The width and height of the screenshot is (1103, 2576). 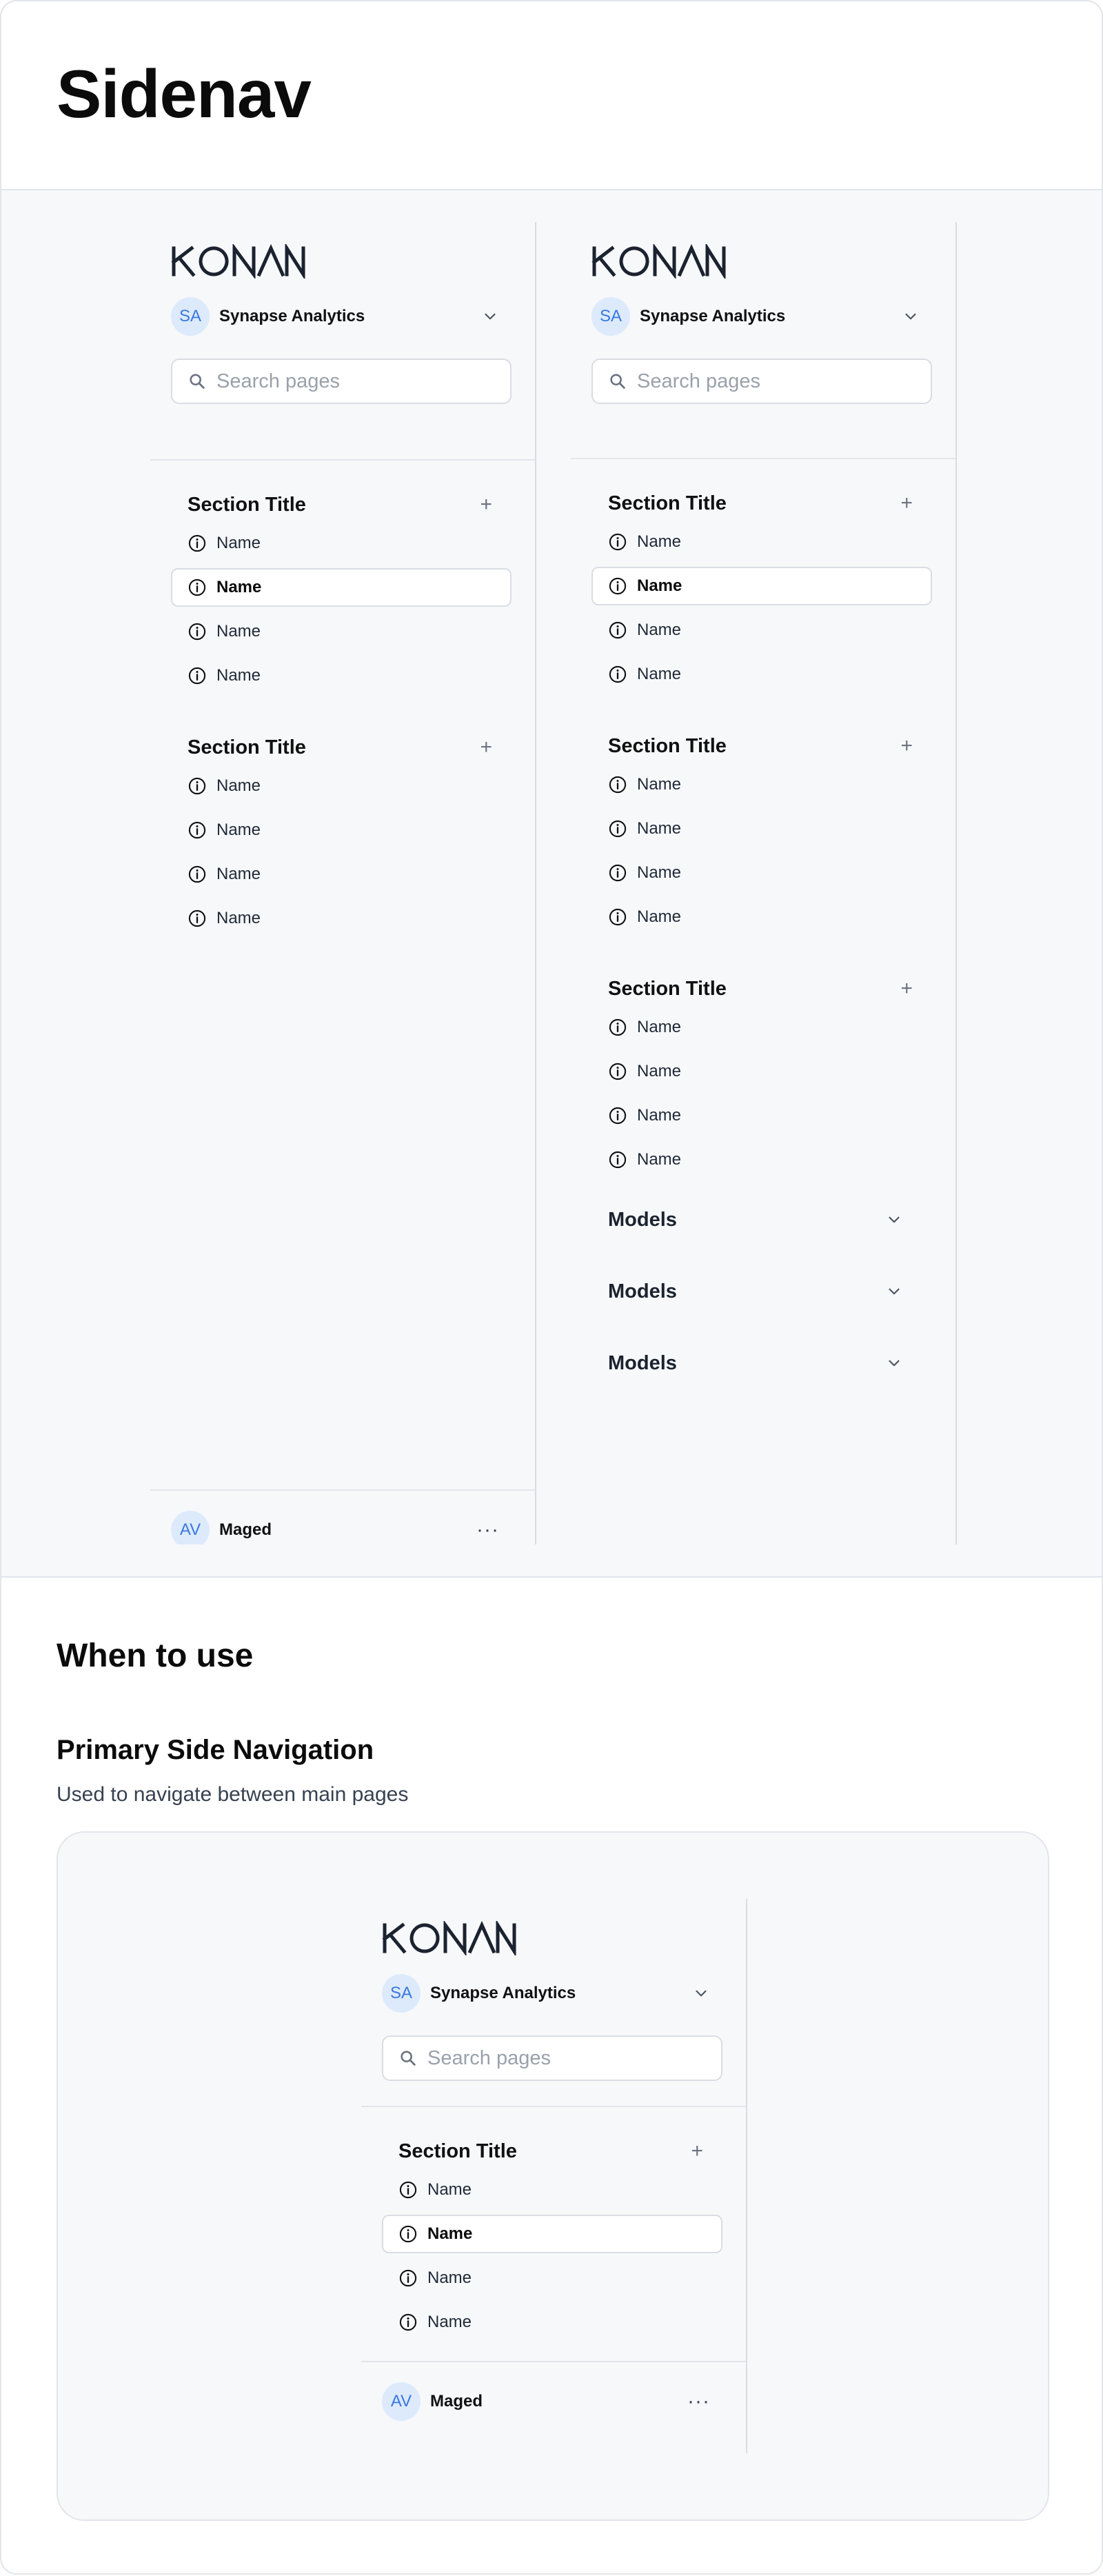 What do you see at coordinates (642, 1219) in the screenshot?
I see `group-label: Models` at bounding box center [642, 1219].